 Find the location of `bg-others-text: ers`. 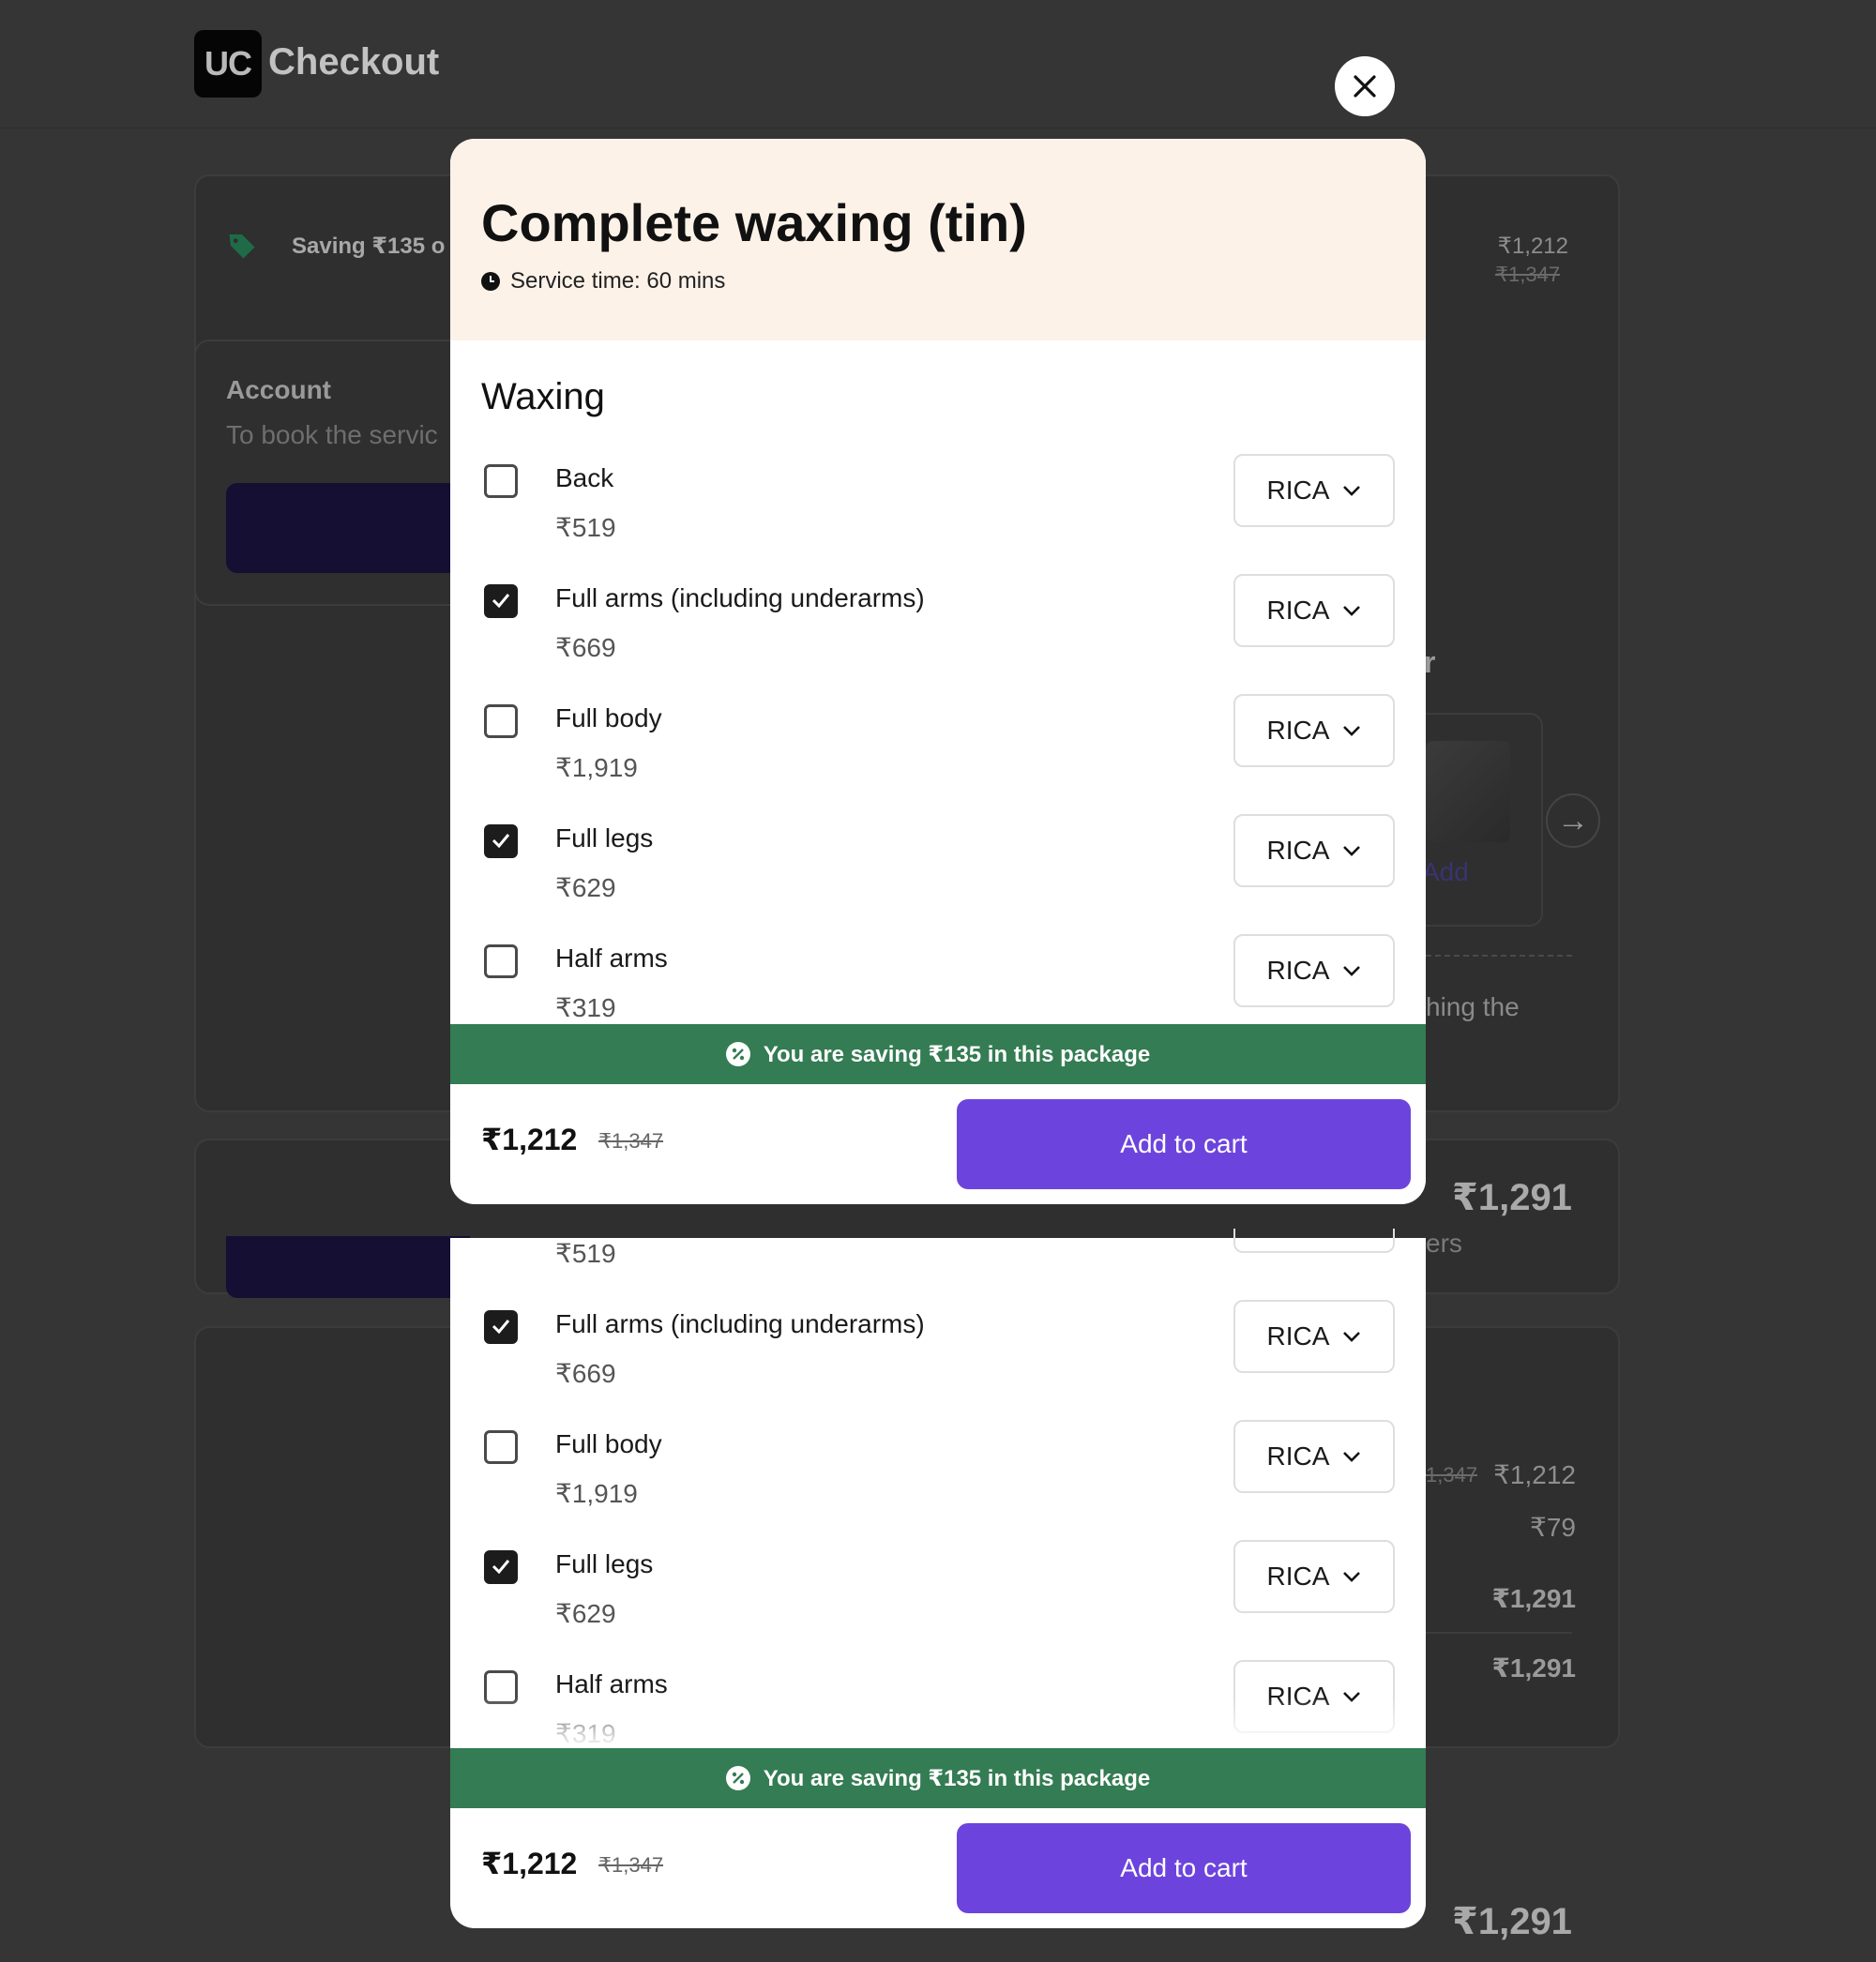

bg-others-text: ers is located at coordinates (1444, 1243).